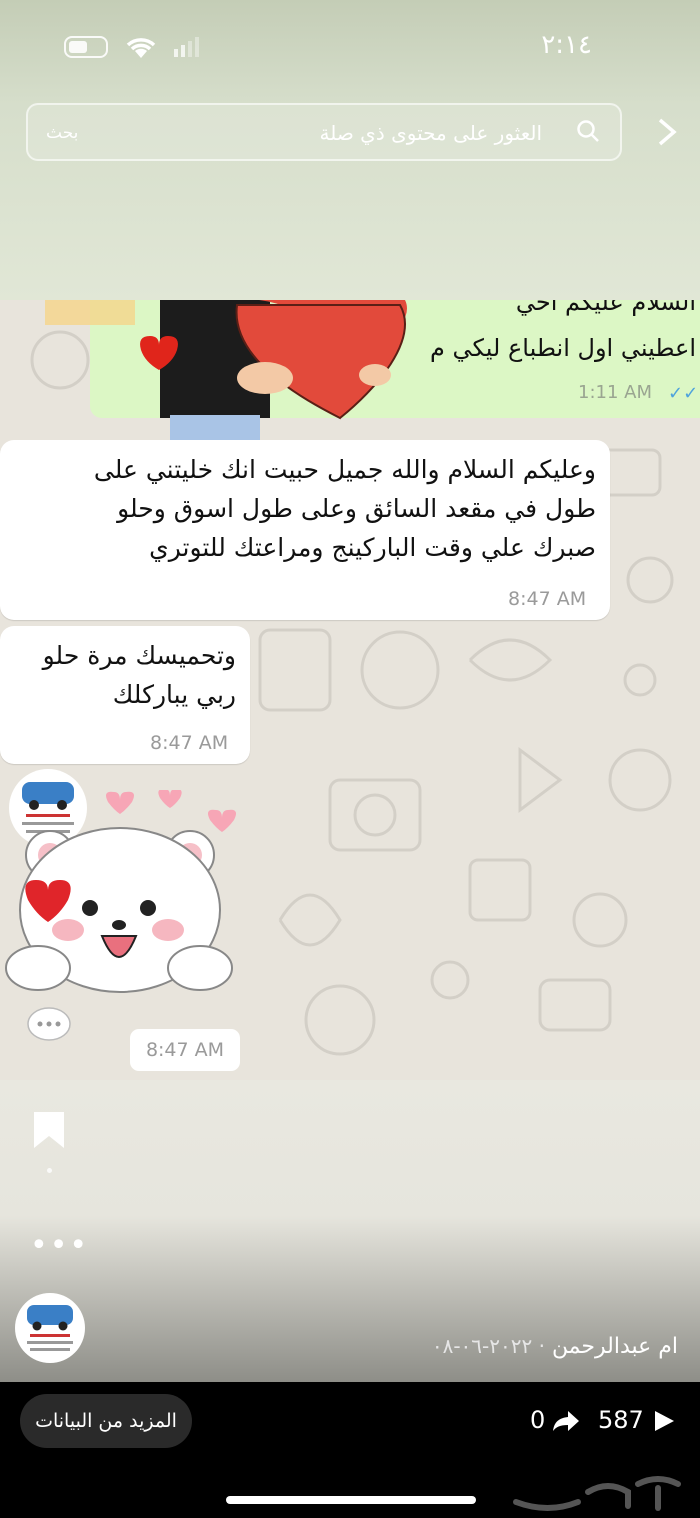 The height and width of the screenshot is (1518, 700). I want to click on author-avatar, so click(50, 1328).